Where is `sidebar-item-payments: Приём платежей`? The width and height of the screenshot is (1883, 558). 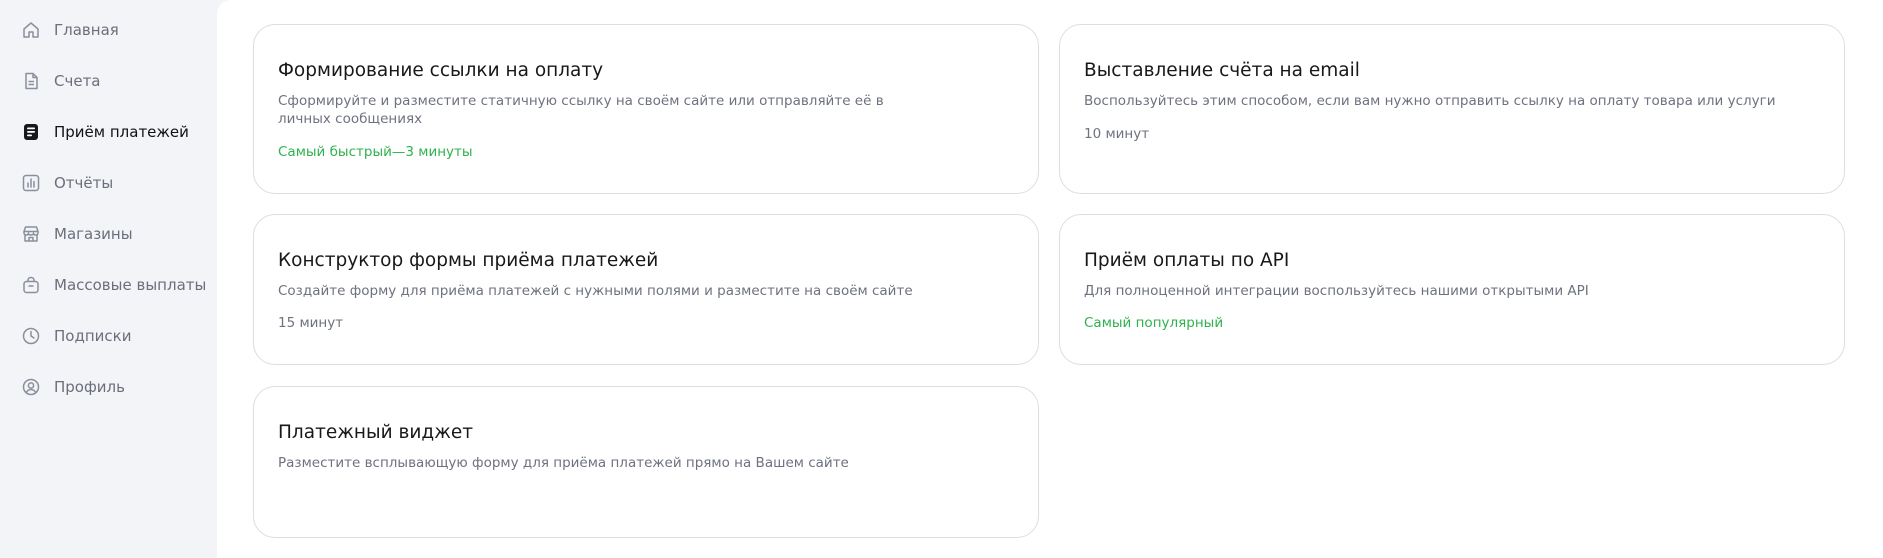
sidebar-item-payments: Приём платежей is located at coordinates (104, 132).